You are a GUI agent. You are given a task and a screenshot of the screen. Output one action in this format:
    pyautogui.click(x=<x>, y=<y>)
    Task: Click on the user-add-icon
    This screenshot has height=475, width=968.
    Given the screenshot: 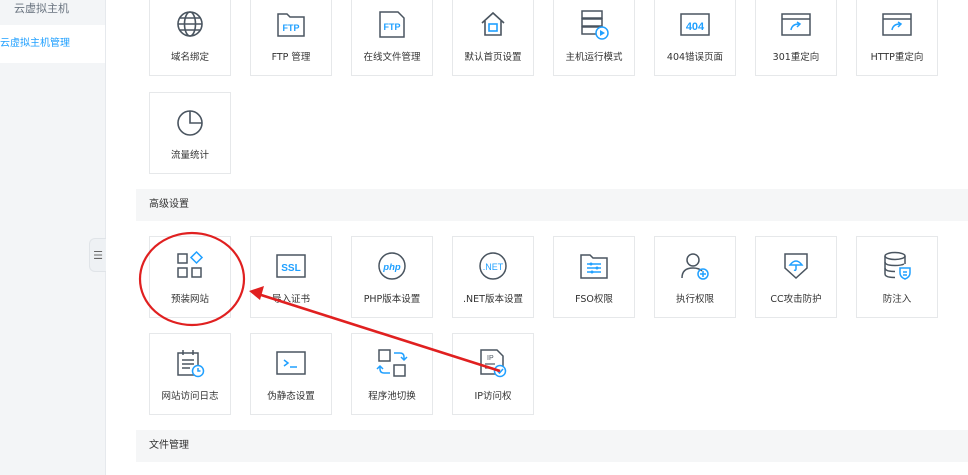 What is the action you would take?
    pyautogui.click(x=695, y=266)
    